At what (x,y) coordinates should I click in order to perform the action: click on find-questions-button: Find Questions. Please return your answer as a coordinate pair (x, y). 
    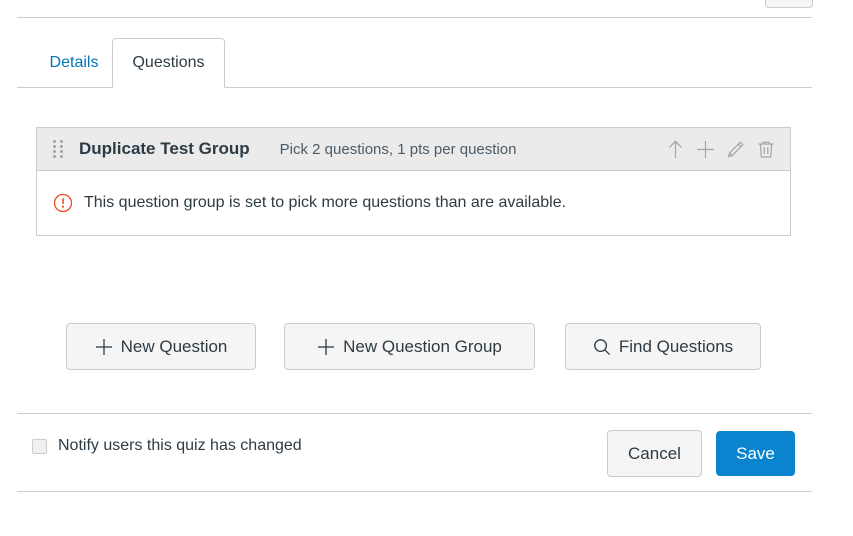
    Looking at the image, I should click on (663, 346).